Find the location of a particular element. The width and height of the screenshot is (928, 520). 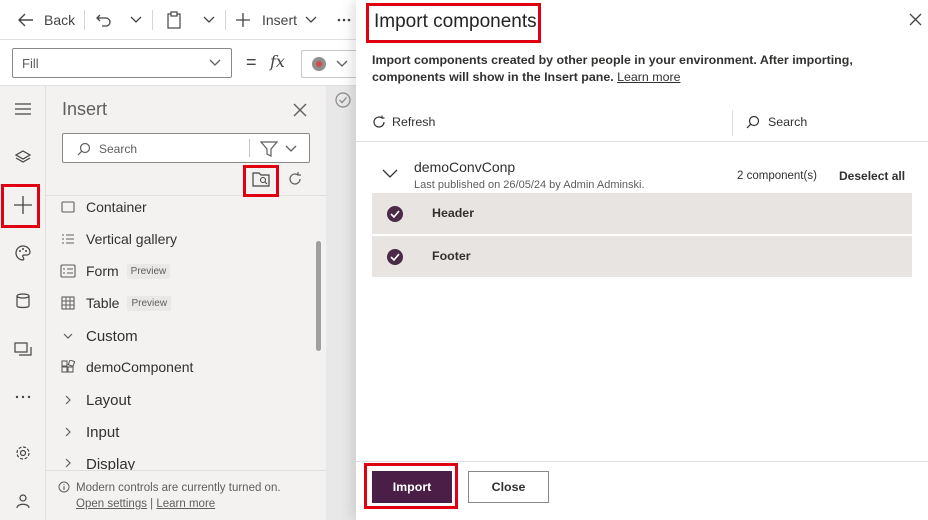

insert-item-democomponent: demoComponent is located at coordinates (126, 367).